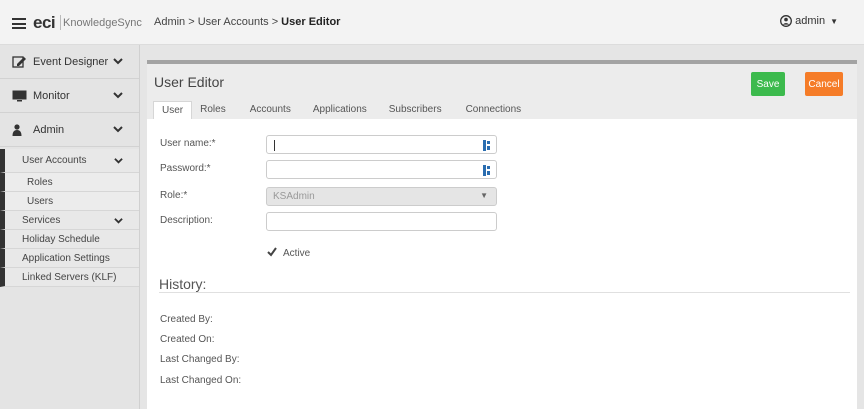  I want to click on tab-user: User, so click(173, 110).